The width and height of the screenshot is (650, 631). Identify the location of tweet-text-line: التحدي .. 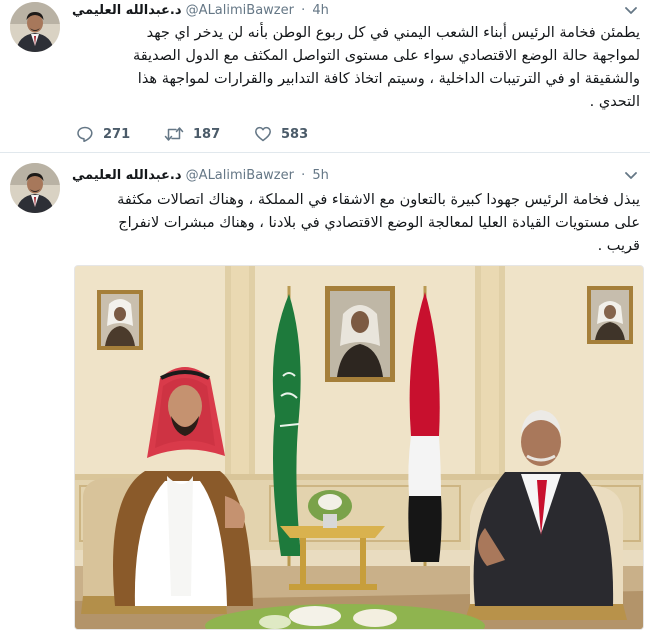
(614, 102).